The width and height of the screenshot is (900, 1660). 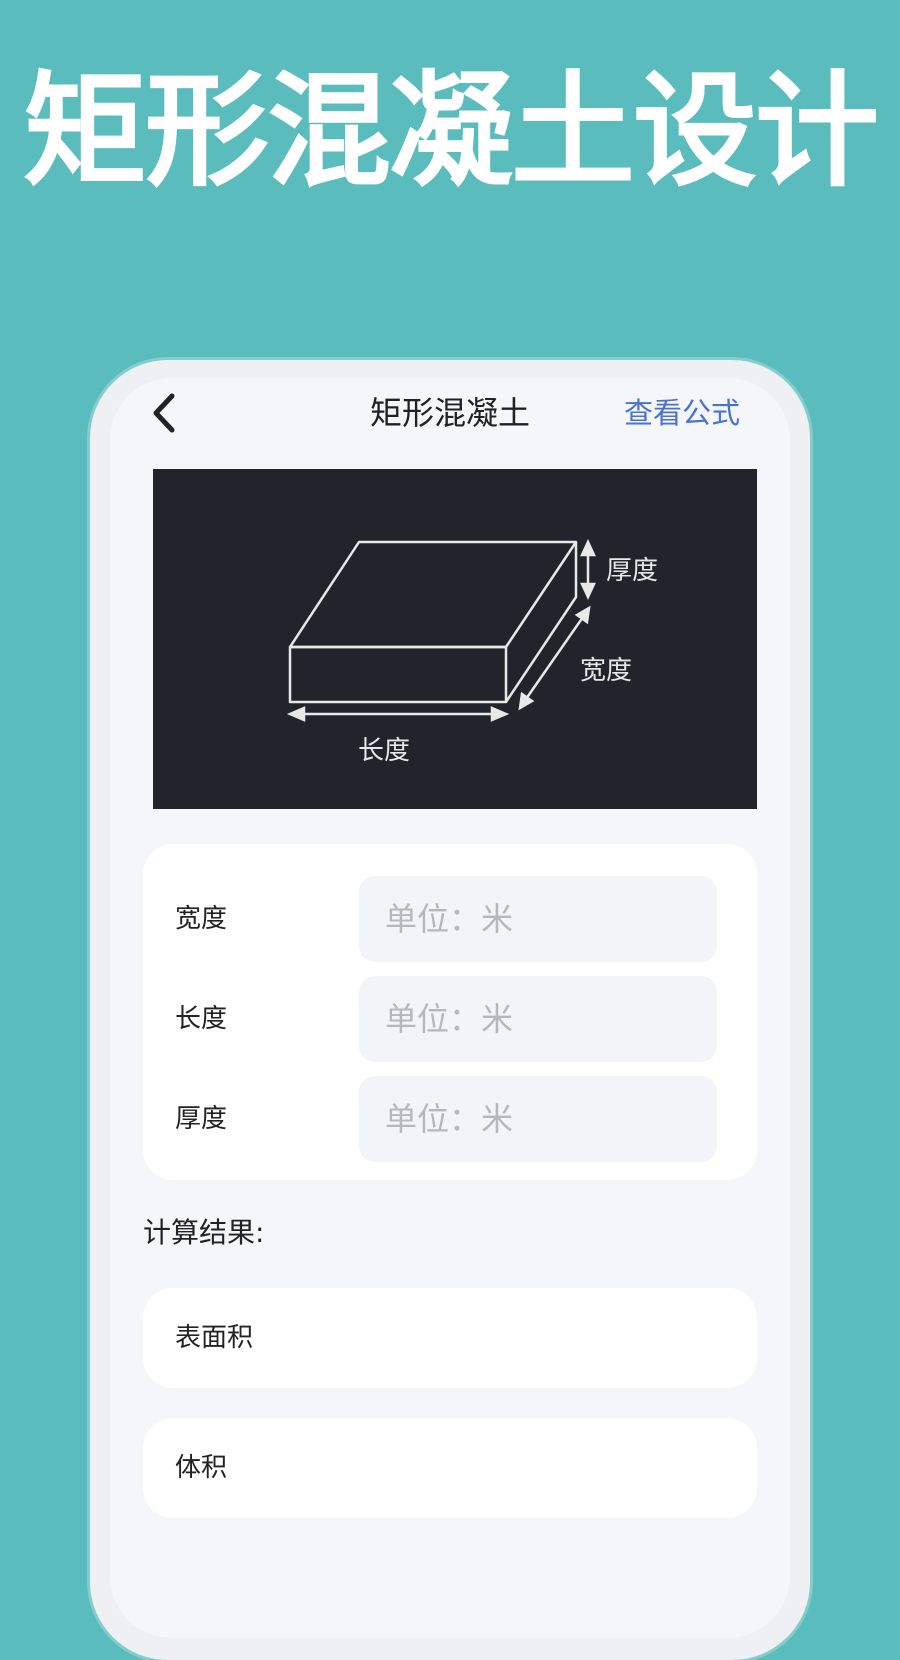 I want to click on width-row: 宽度, so click(x=450, y=919).